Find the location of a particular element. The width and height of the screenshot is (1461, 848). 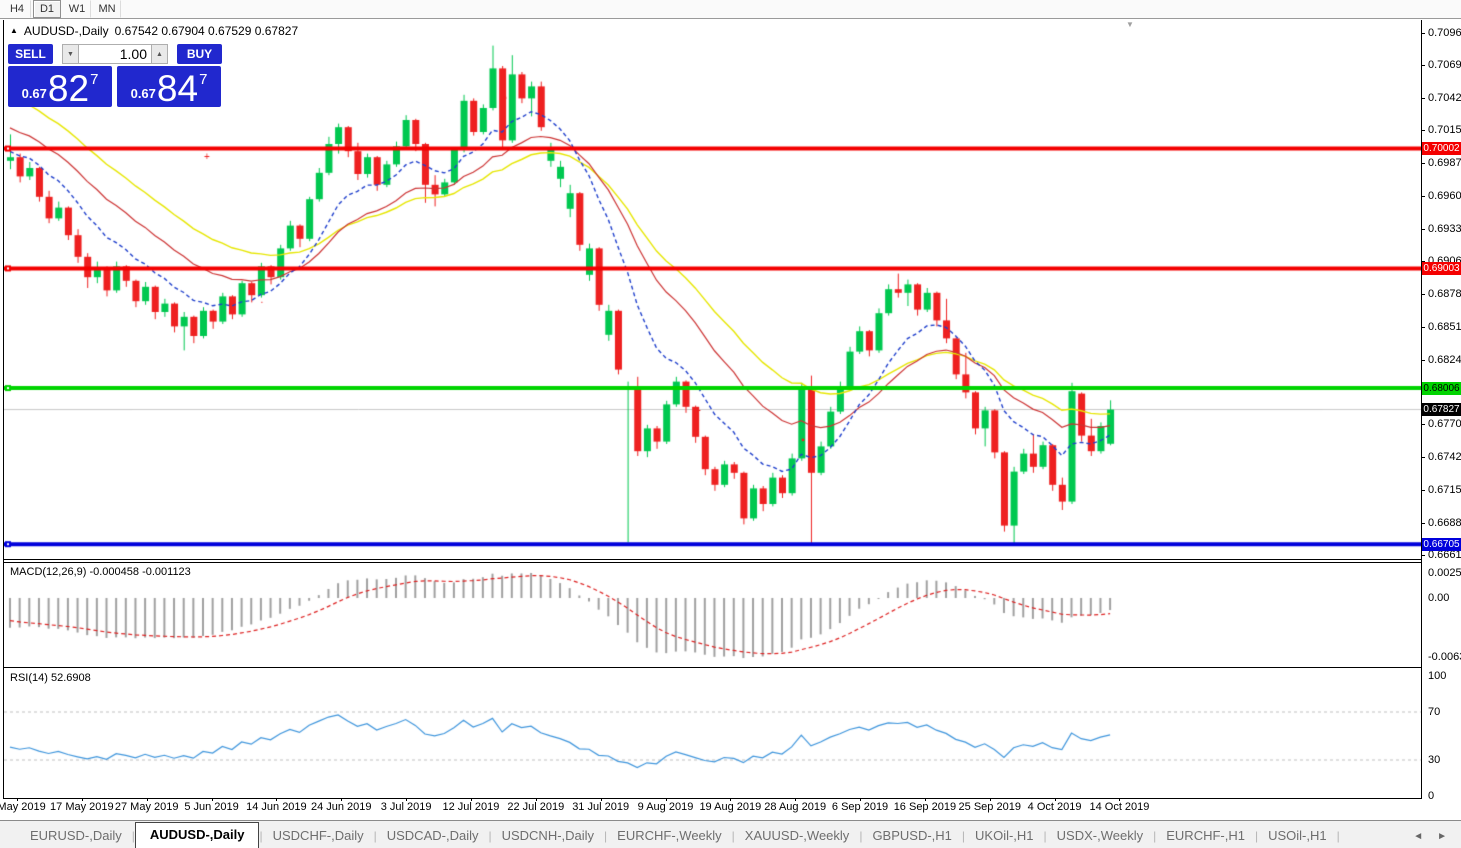

buy-price-tile: 0.67 84 7 is located at coordinates (169, 86).